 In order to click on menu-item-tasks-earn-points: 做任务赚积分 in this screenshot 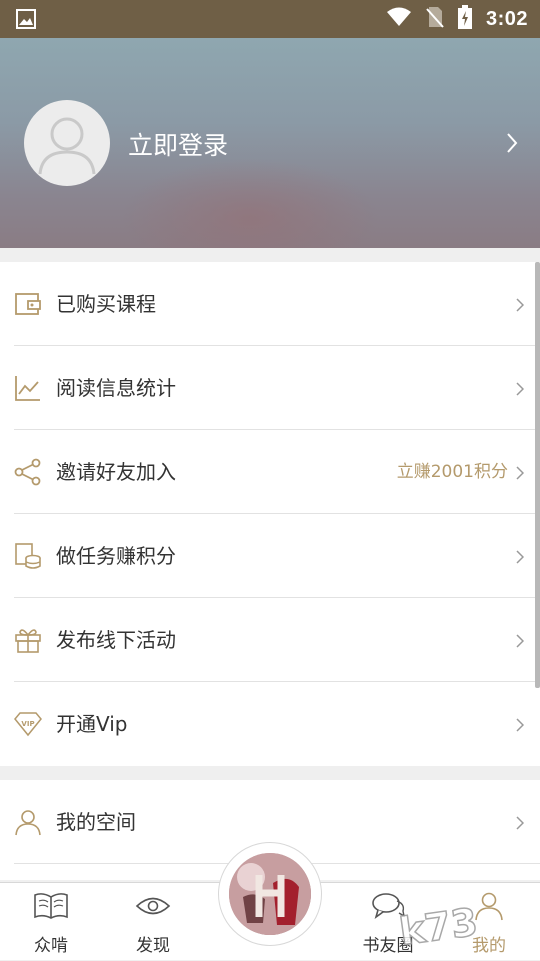, I will do `click(270, 556)`.